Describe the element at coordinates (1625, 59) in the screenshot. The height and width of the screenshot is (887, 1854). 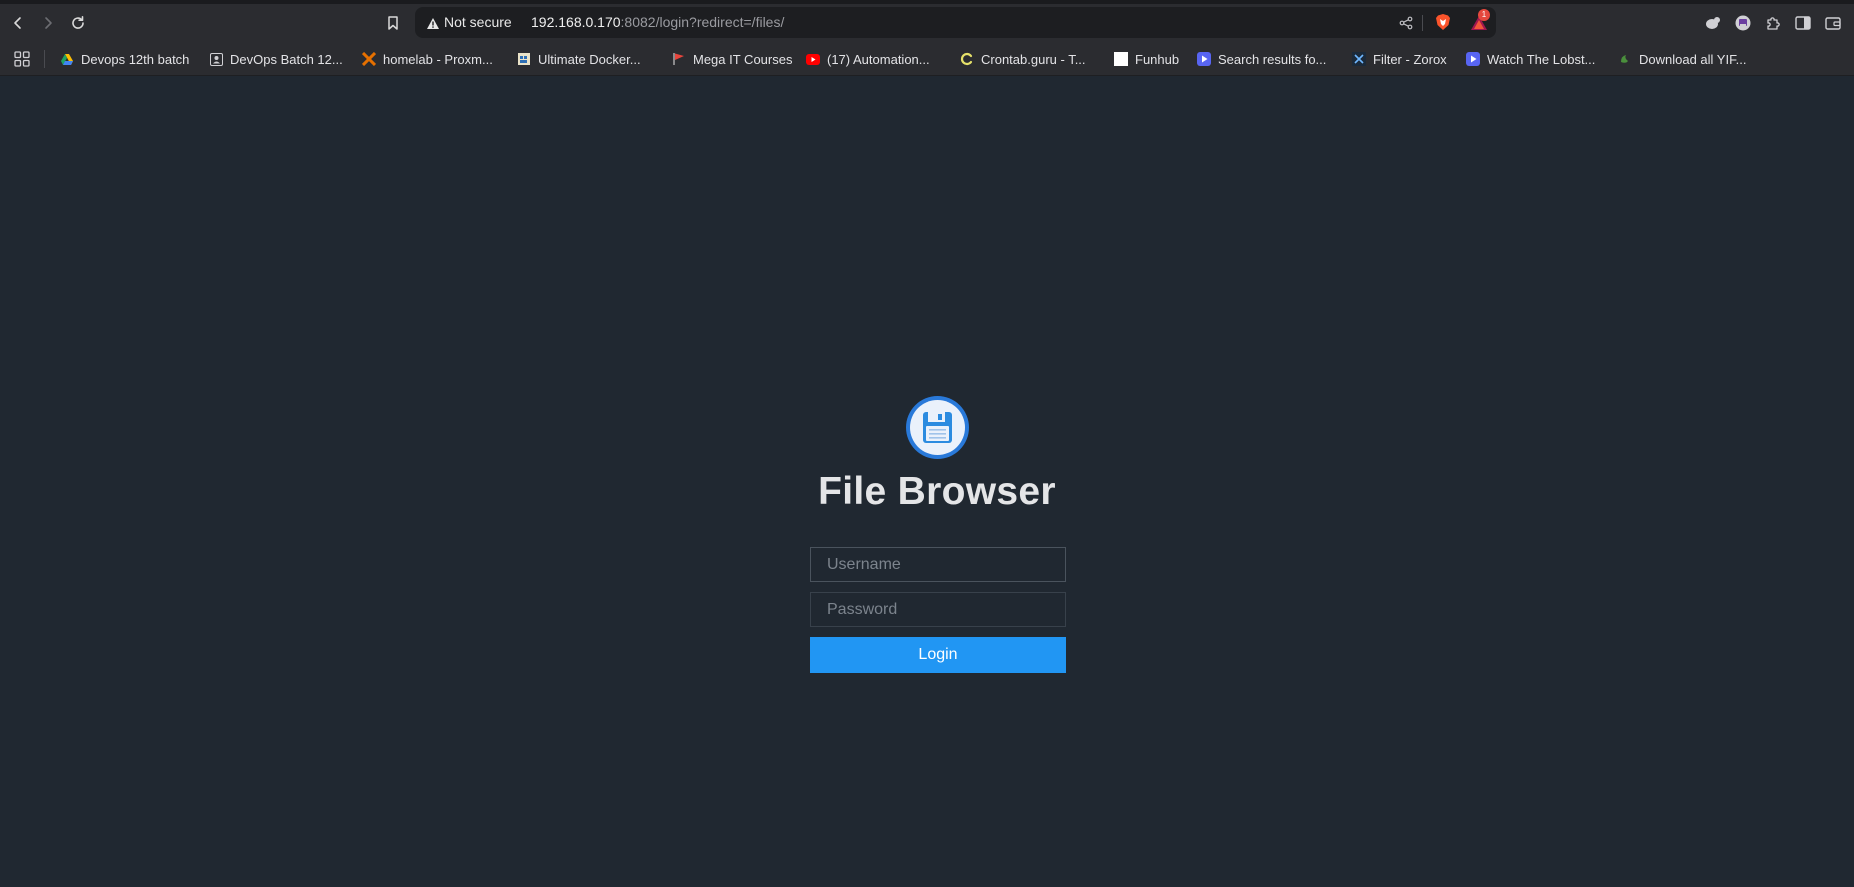
I see `yify-icon` at that location.